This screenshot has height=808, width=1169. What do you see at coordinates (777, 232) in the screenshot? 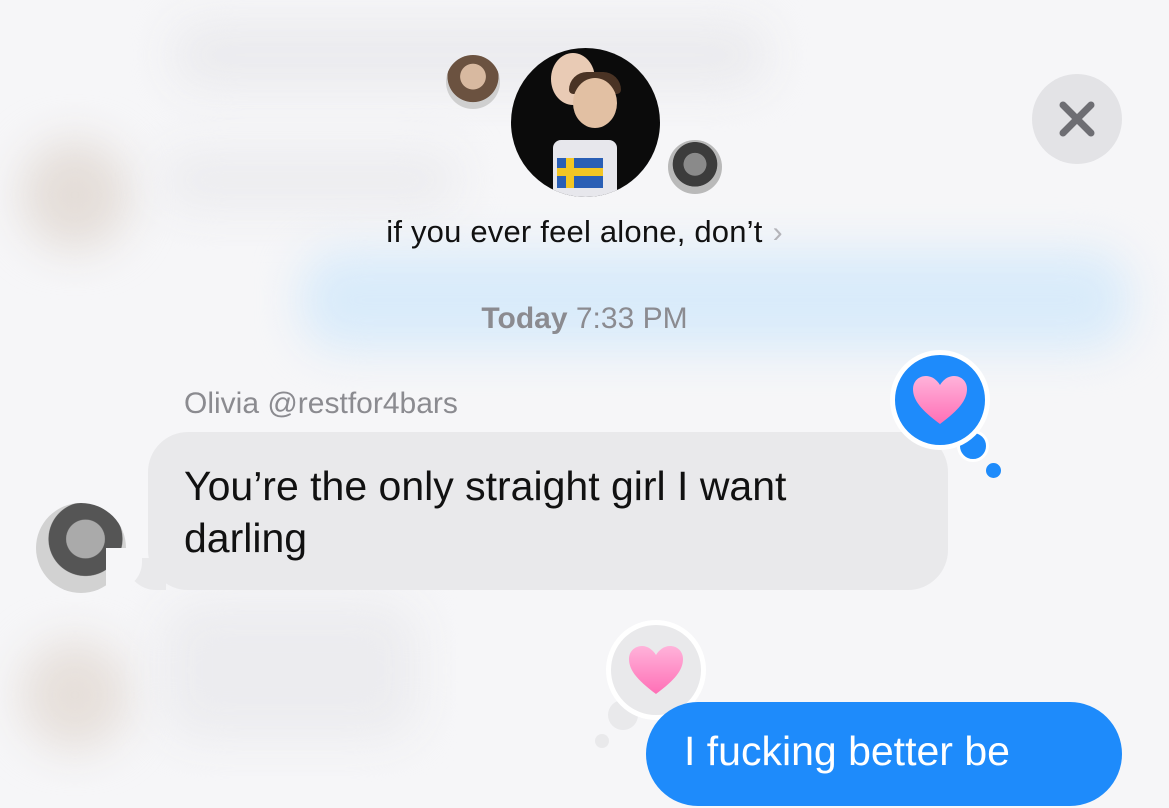
I see `chevron-right-icon: ›` at bounding box center [777, 232].